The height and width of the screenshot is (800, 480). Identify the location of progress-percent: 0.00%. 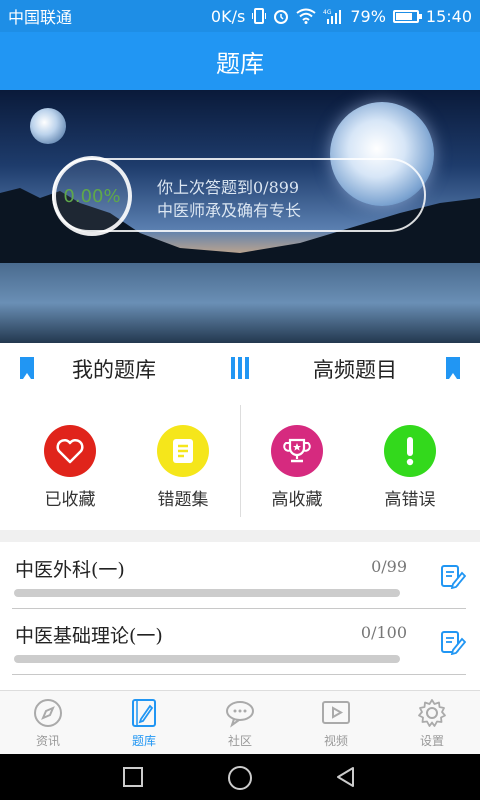
(92, 196).